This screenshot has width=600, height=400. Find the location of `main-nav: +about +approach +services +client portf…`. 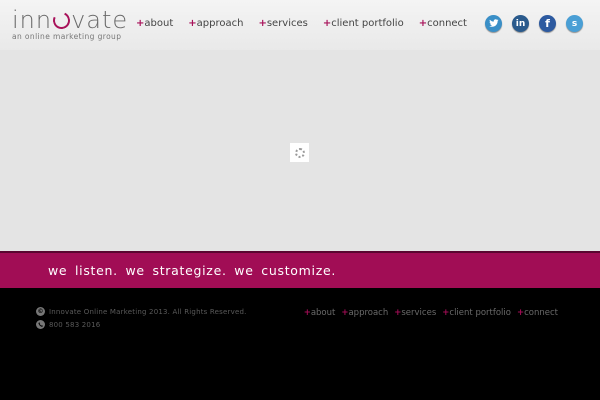

main-nav: +about +approach +services +client portf… is located at coordinates (309, 23).